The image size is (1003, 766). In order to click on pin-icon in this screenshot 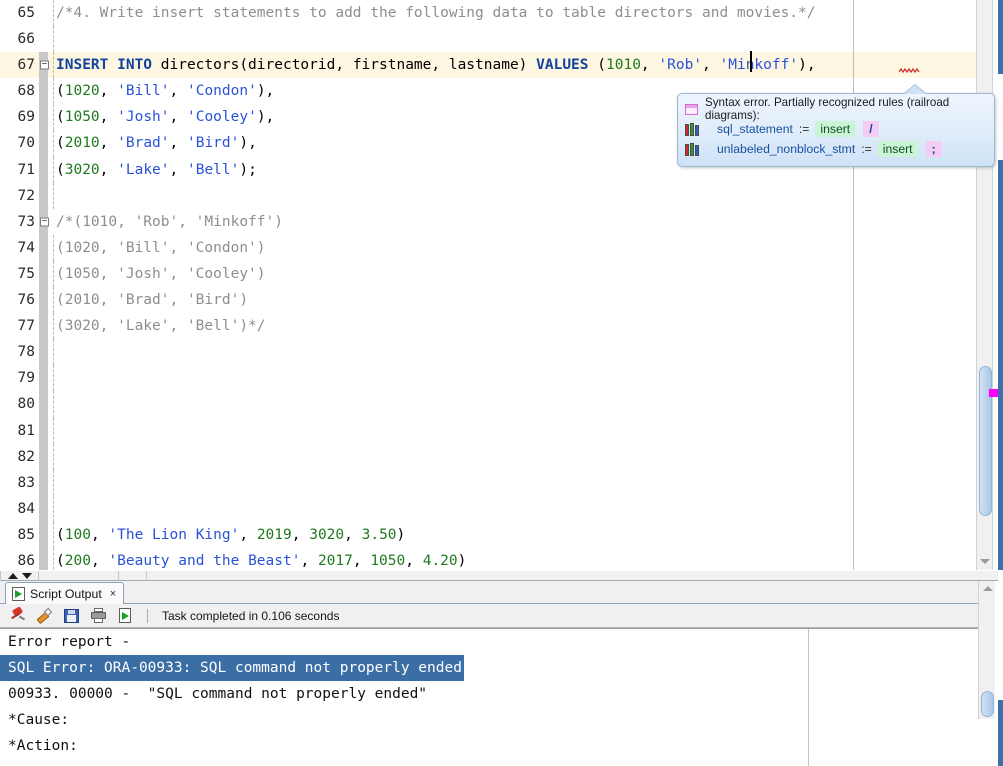, I will do `click(17, 615)`.